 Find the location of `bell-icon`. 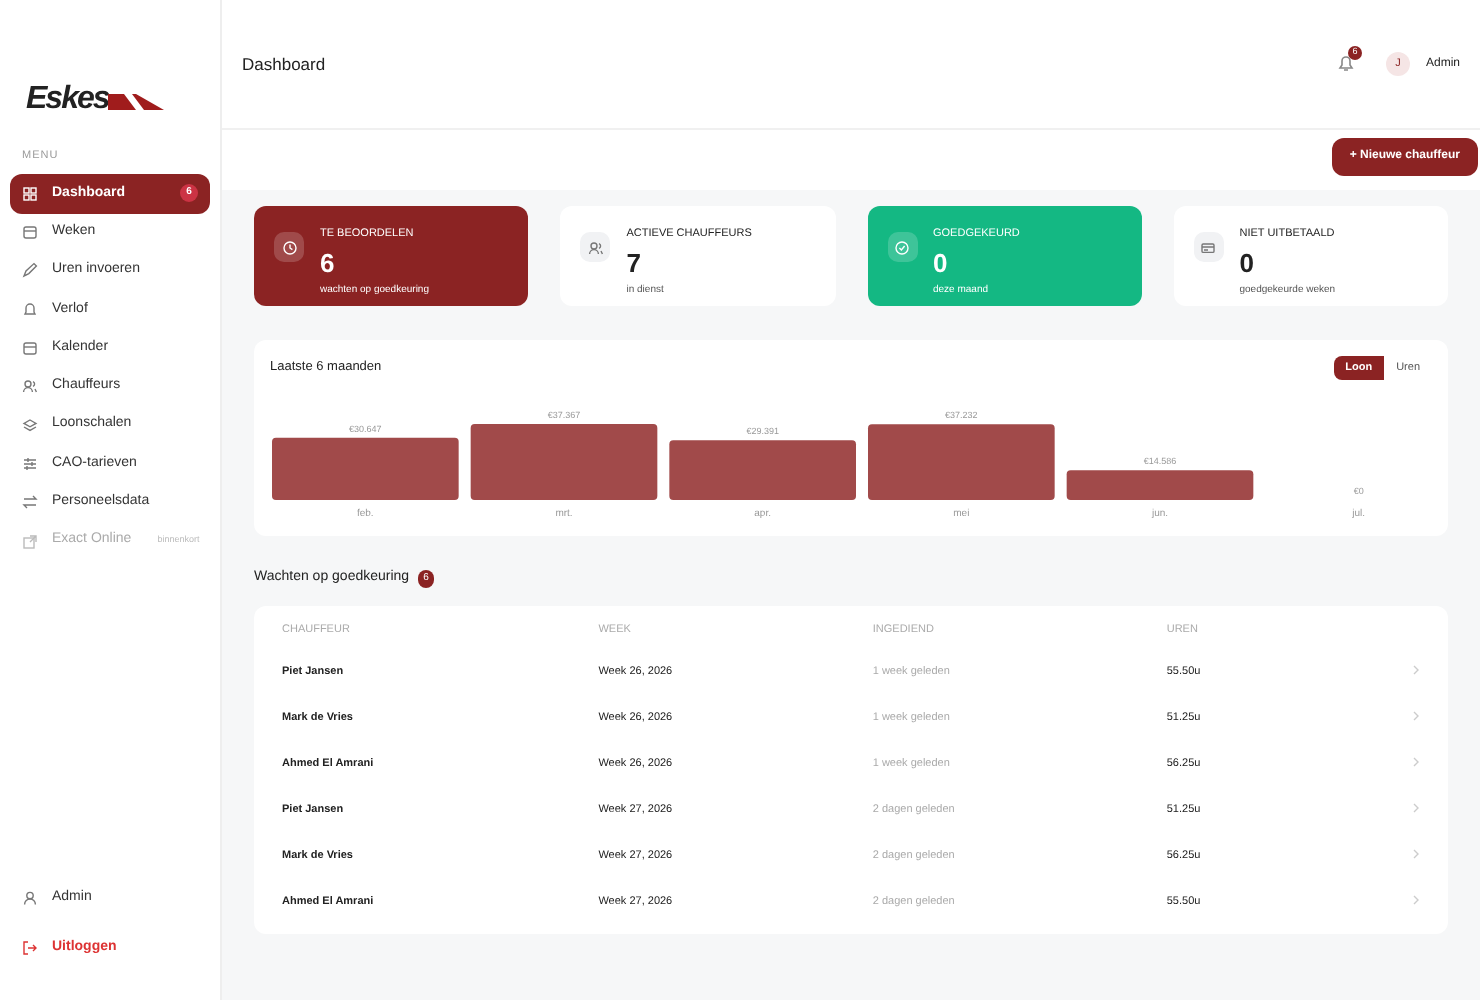

bell-icon is located at coordinates (30, 309).